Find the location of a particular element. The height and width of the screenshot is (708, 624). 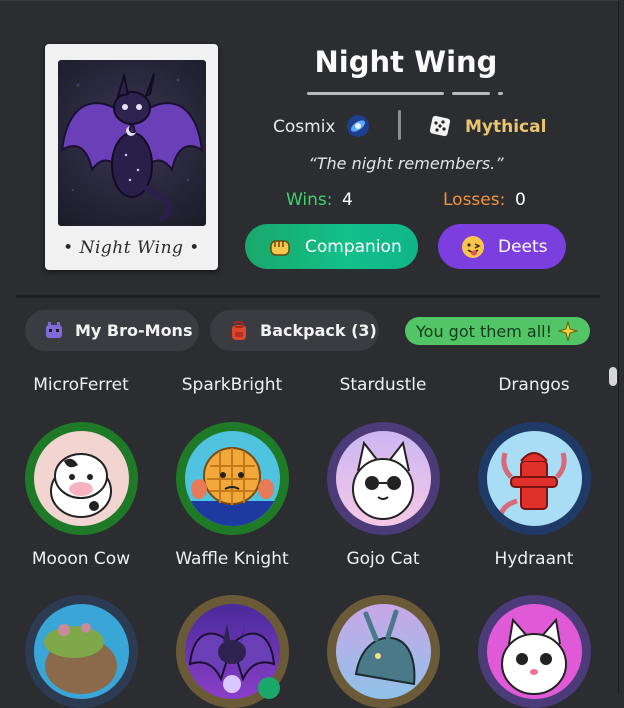

completion-badge: You got them all! is located at coordinates (497, 331).